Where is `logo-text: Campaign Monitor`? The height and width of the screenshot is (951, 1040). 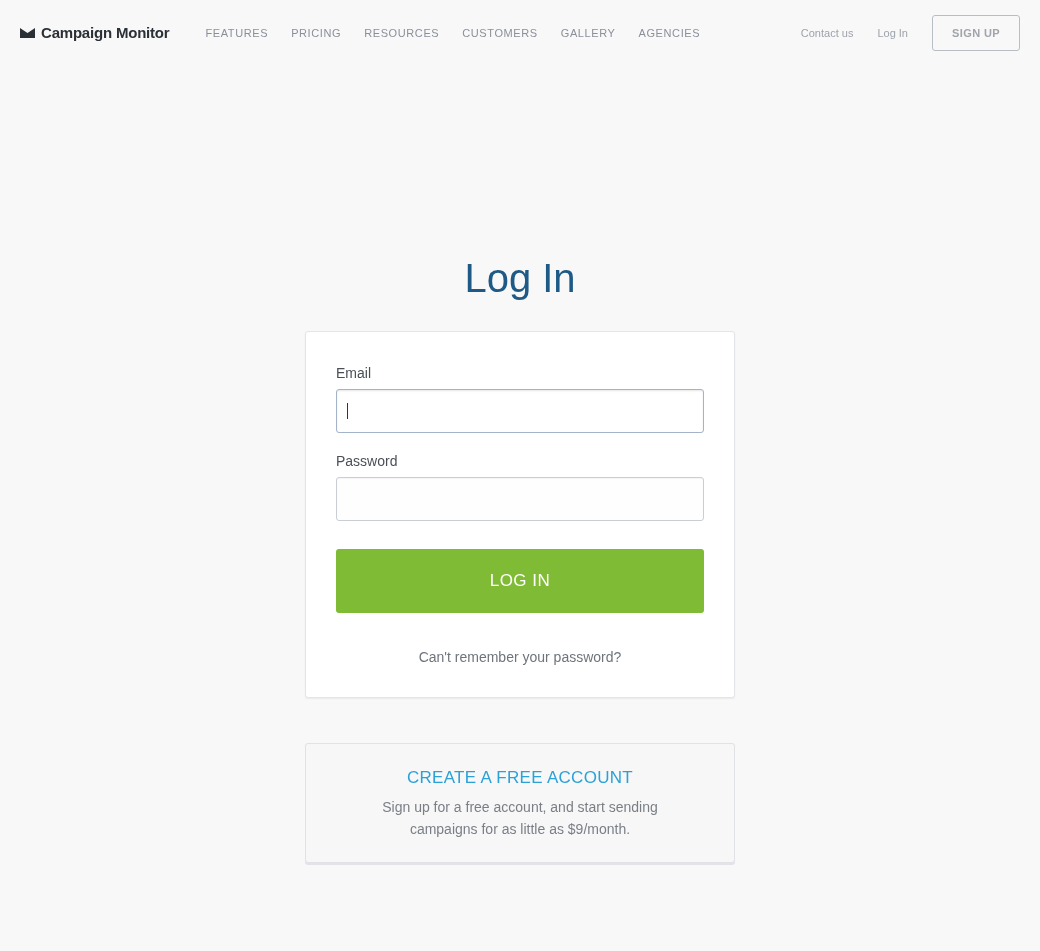
logo-text: Campaign Monitor is located at coordinates (105, 33).